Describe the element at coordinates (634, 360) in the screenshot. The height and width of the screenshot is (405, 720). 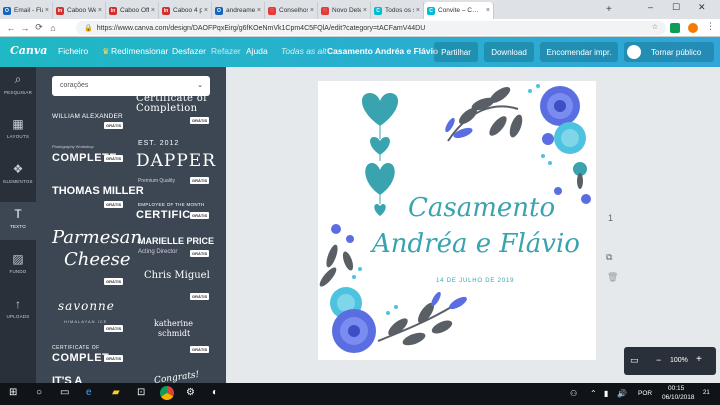
I see `present-icon: ▭` at that location.